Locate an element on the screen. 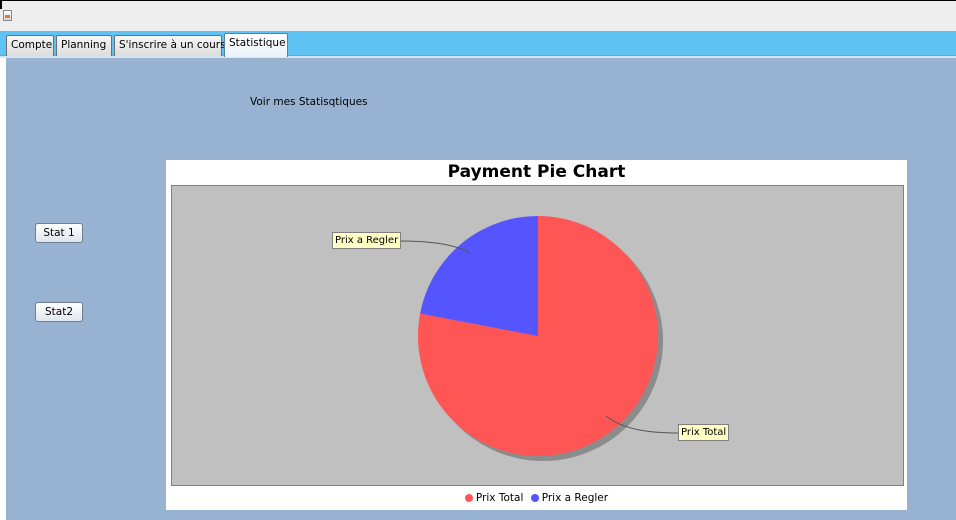  panel-left-border is located at coordinates (3, 289).